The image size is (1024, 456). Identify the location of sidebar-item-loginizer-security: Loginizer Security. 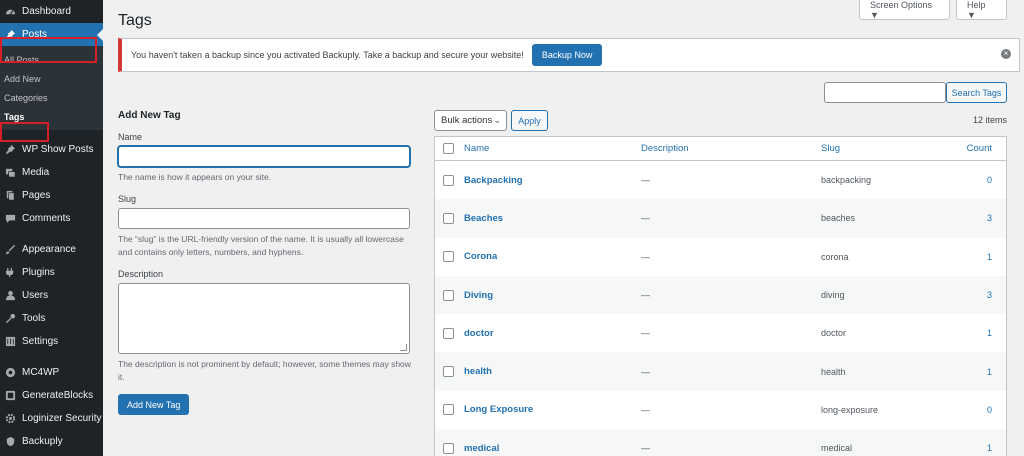
(51, 418).